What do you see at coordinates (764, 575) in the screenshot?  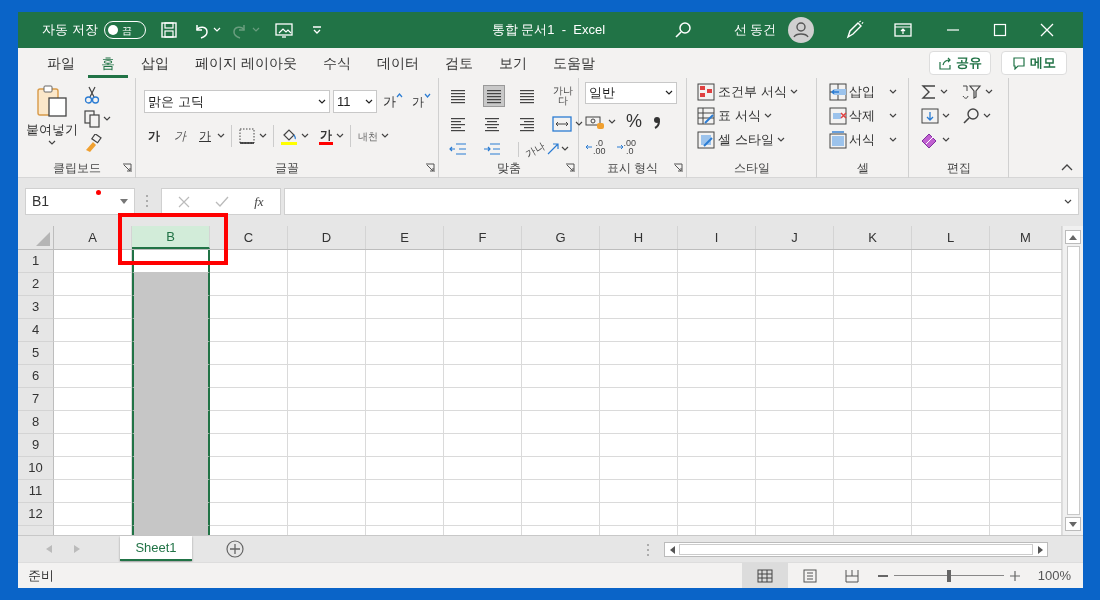 I see `normal-view-icon` at bounding box center [764, 575].